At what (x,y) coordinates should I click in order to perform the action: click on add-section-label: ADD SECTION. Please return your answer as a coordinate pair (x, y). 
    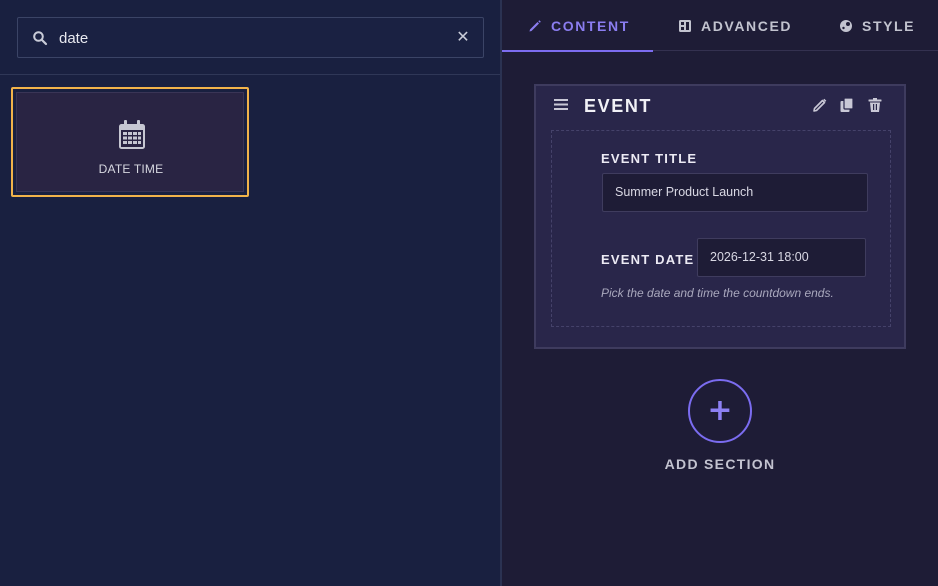
    Looking at the image, I should click on (720, 464).